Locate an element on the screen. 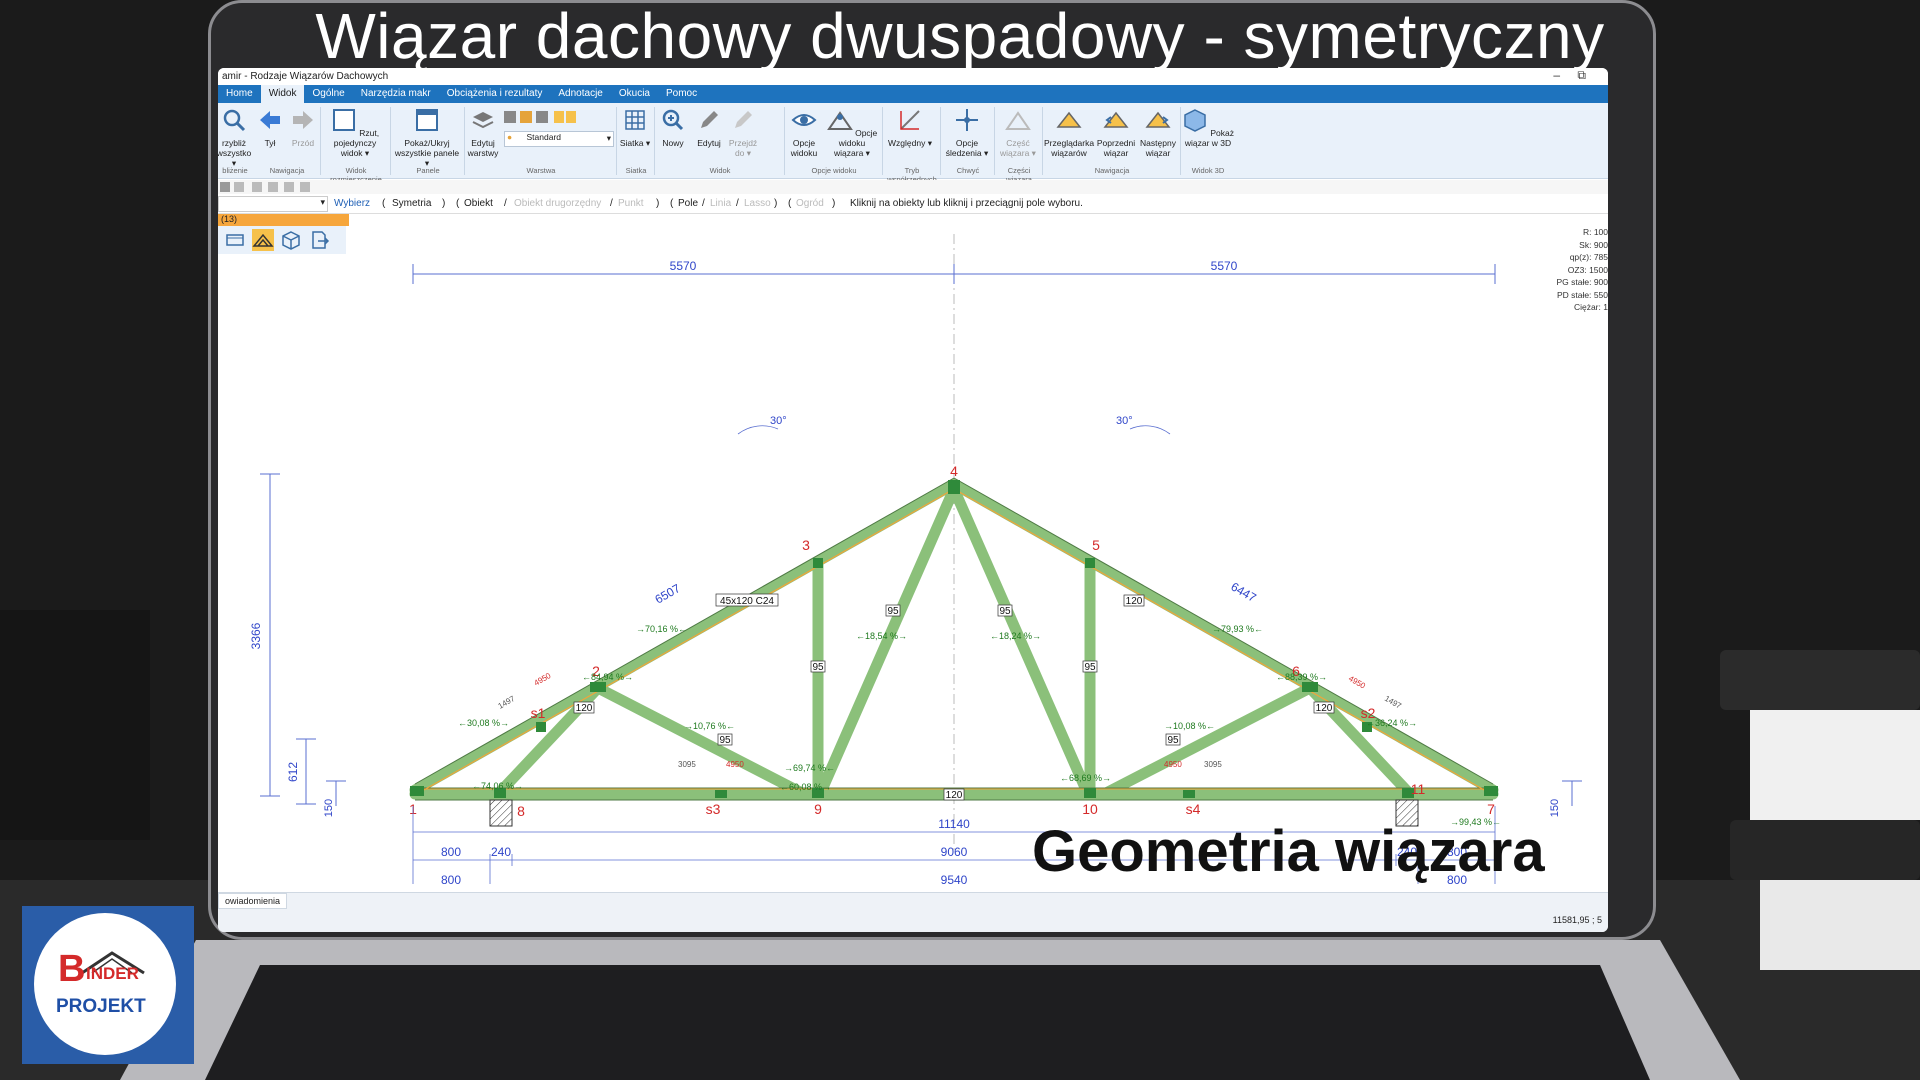  relative-coords-button: Względny ▾ is located at coordinates (910, 127).